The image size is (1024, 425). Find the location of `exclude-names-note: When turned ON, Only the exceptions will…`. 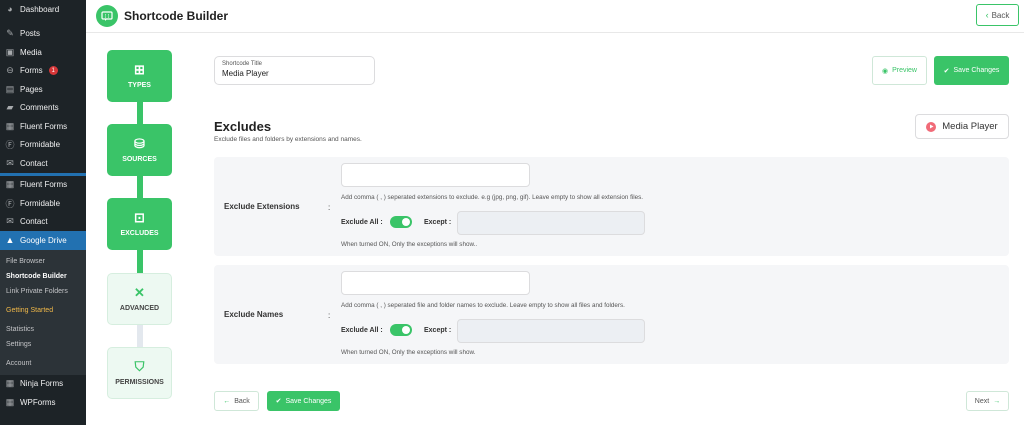

exclude-names-note: When turned ON, Only the exceptions will… is located at coordinates (408, 352).